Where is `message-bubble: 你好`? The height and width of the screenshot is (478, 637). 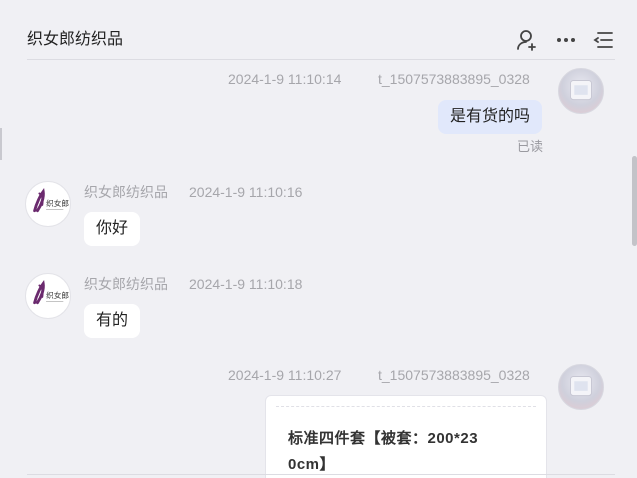 message-bubble: 你好 is located at coordinates (112, 229).